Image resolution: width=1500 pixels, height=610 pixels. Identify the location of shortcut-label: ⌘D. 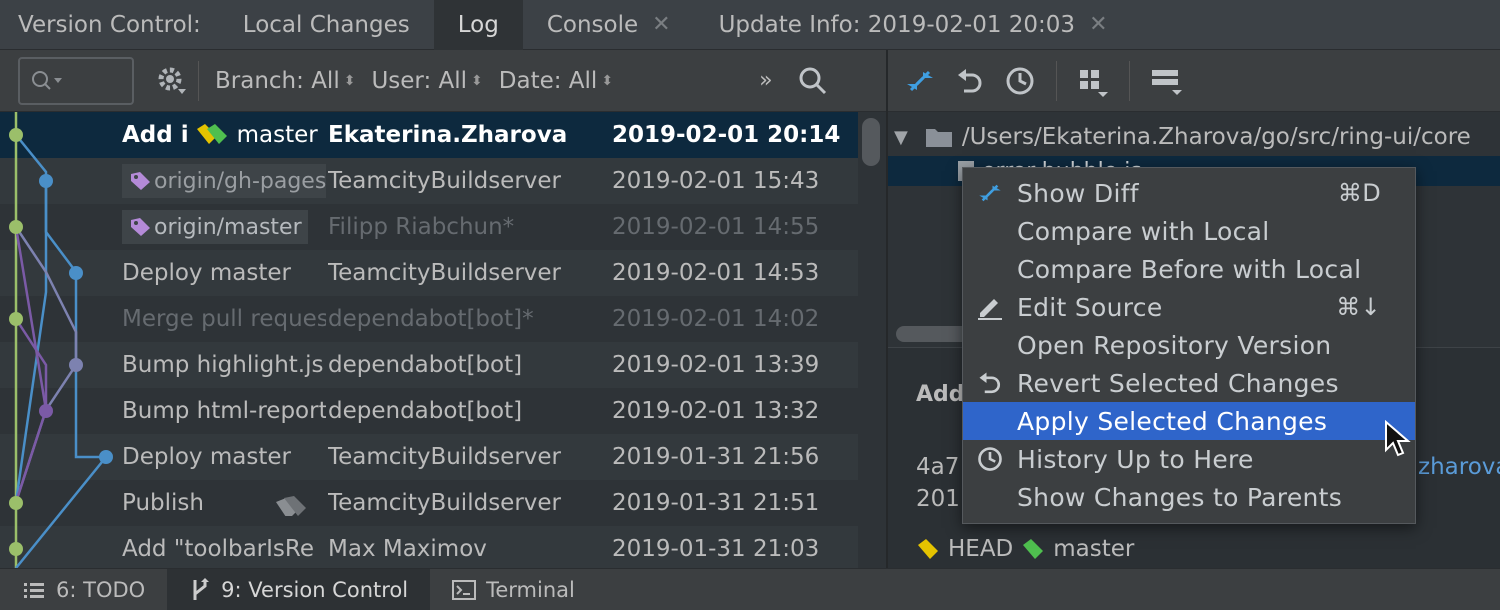
(1359, 193).